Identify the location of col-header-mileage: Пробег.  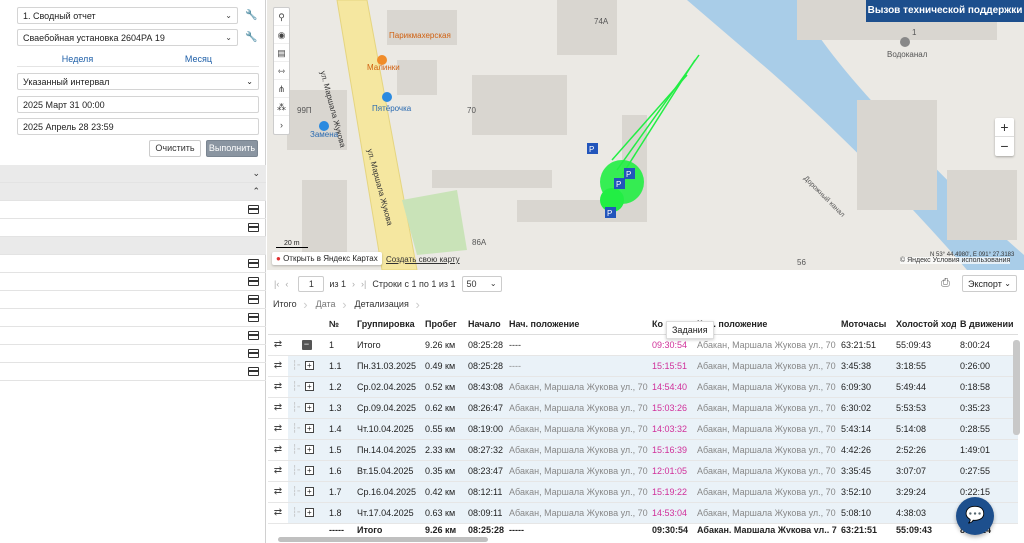
(442, 325).